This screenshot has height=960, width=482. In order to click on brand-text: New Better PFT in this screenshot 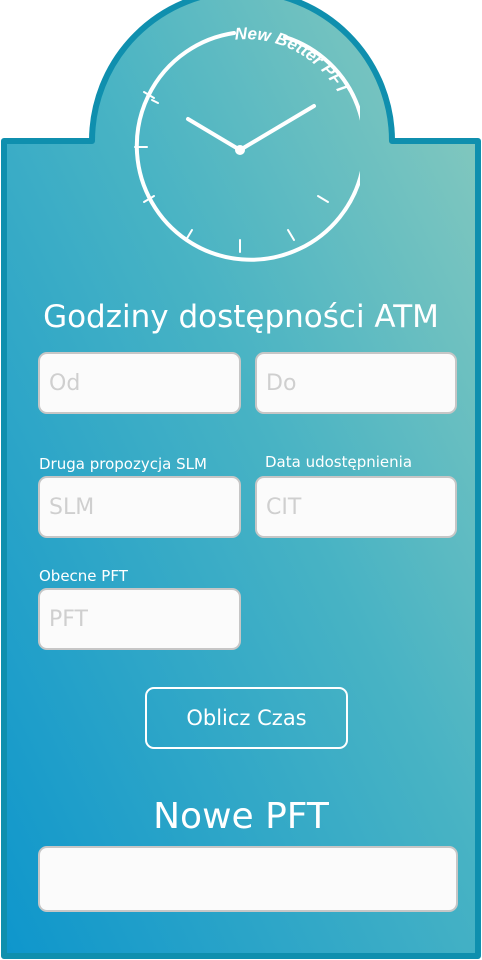, I will do `click(293, 62)`.